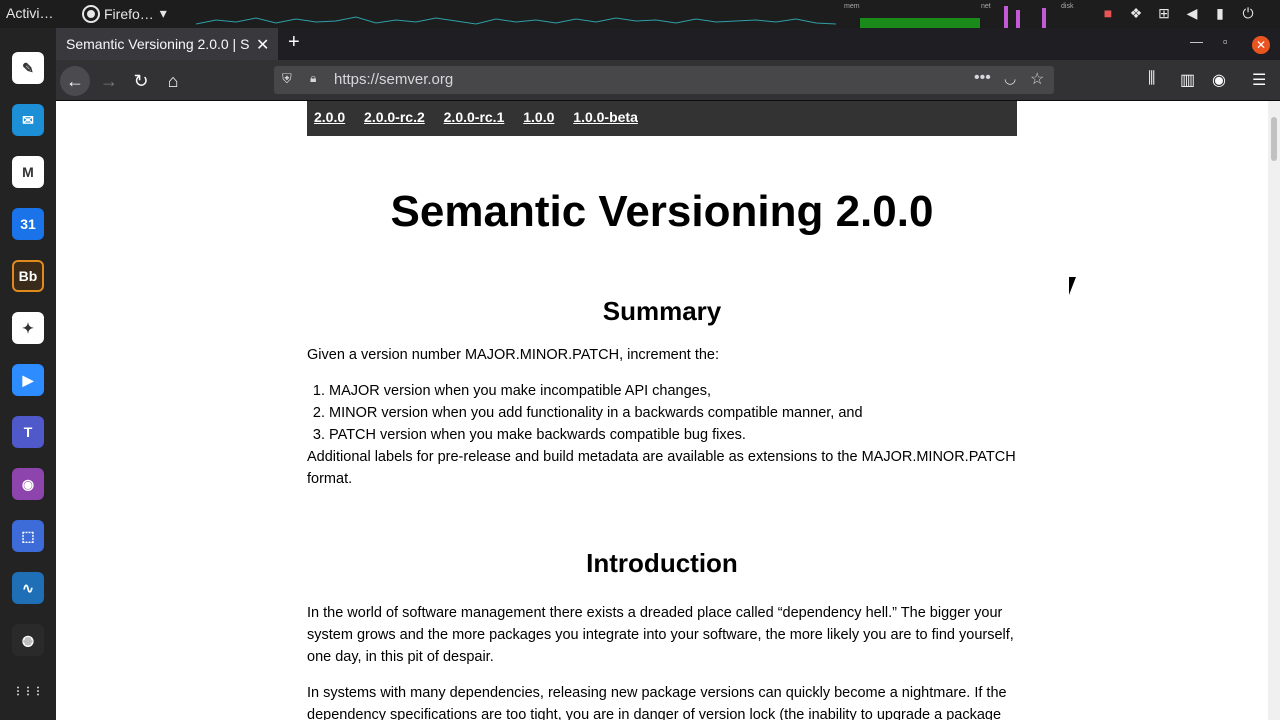  I want to click on gmail-icon: M, so click(28, 172).